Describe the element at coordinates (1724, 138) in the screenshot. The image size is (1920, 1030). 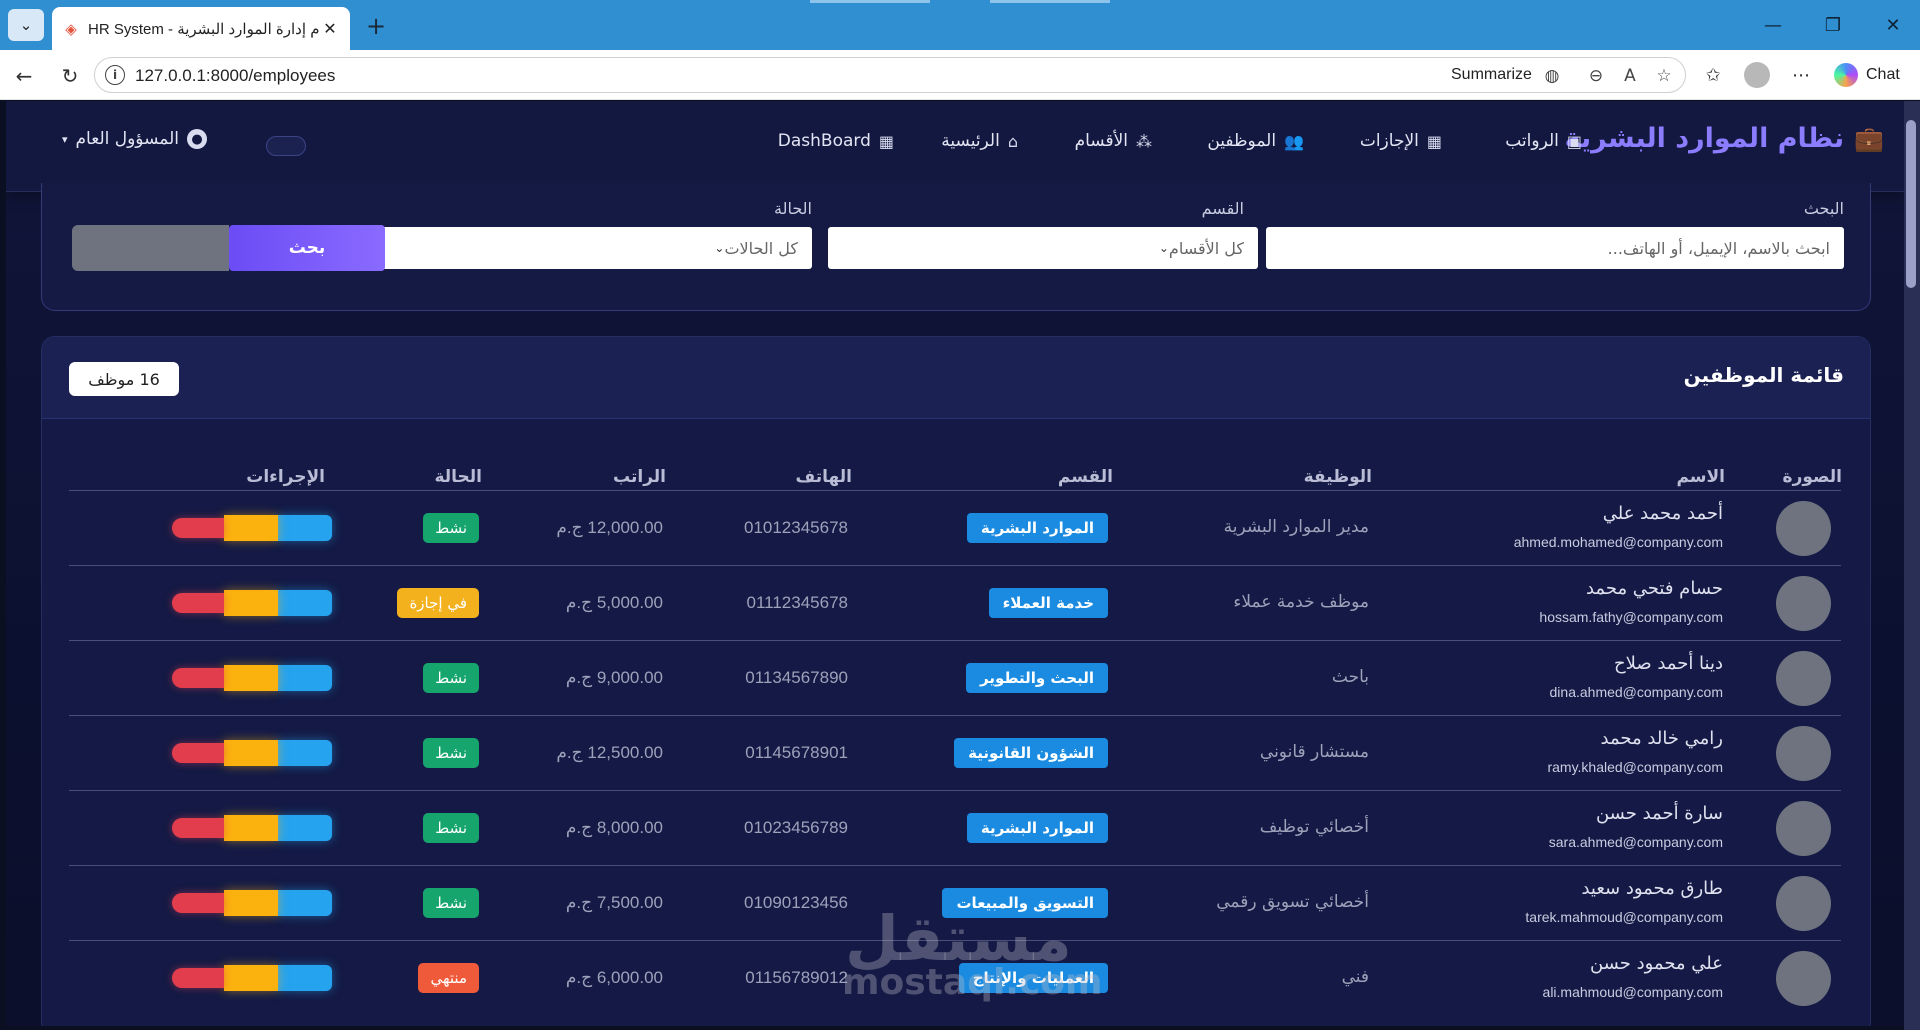
I see `brand: 💼 نظام الموارد البشرية` at that location.